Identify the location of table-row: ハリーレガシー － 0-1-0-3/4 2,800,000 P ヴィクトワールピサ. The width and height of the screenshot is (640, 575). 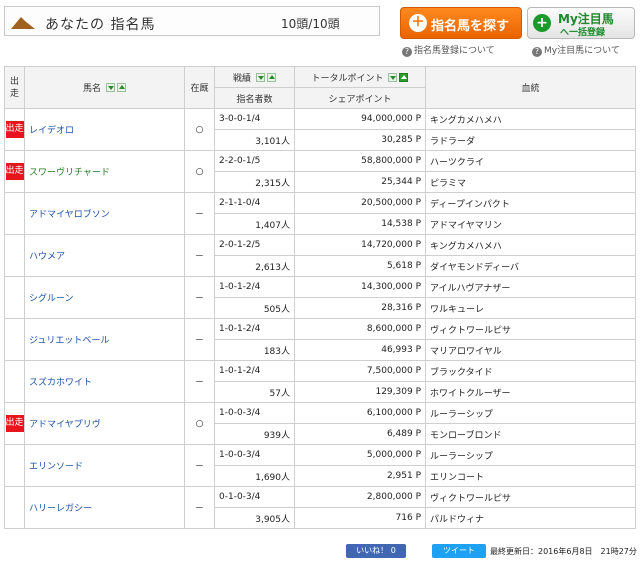
(320, 507).